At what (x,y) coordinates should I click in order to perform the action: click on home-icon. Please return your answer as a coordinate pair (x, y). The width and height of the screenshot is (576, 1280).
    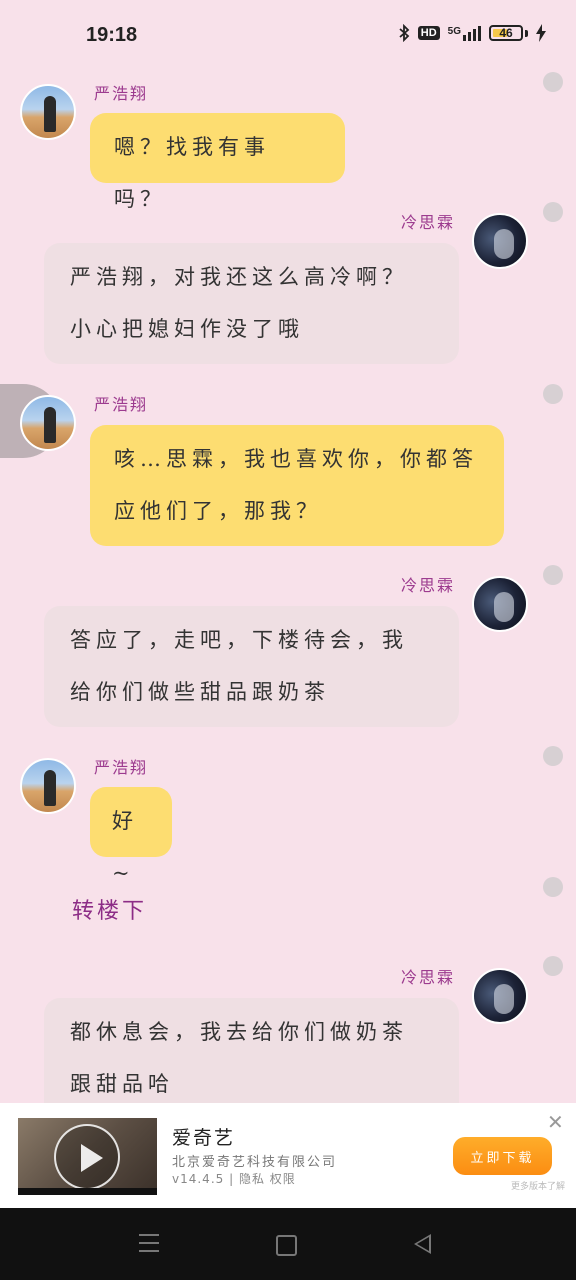
    Looking at the image, I should click on (286, 1245).